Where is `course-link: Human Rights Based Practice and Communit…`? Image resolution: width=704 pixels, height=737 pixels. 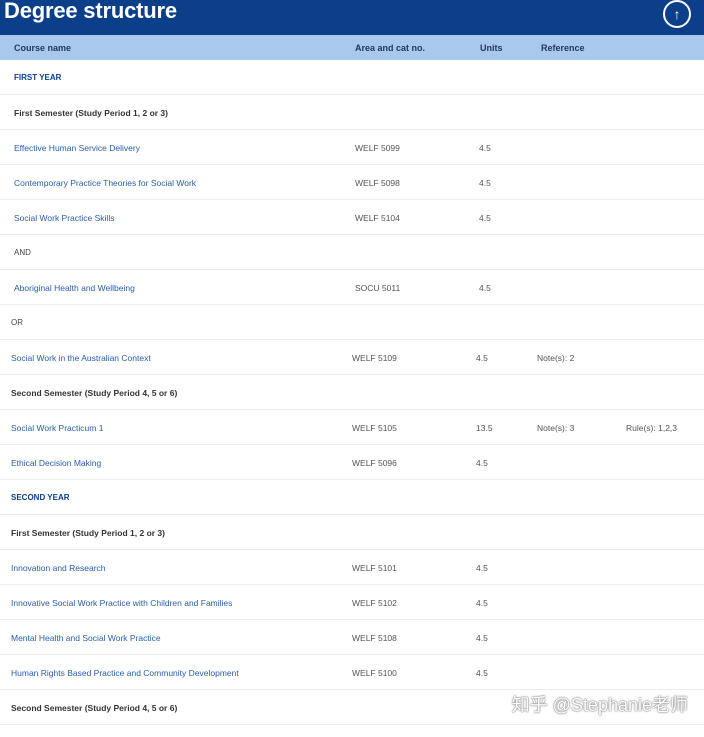
course-link: Human Rights Based Practice and Communit… is located at coordinates (125, 673).